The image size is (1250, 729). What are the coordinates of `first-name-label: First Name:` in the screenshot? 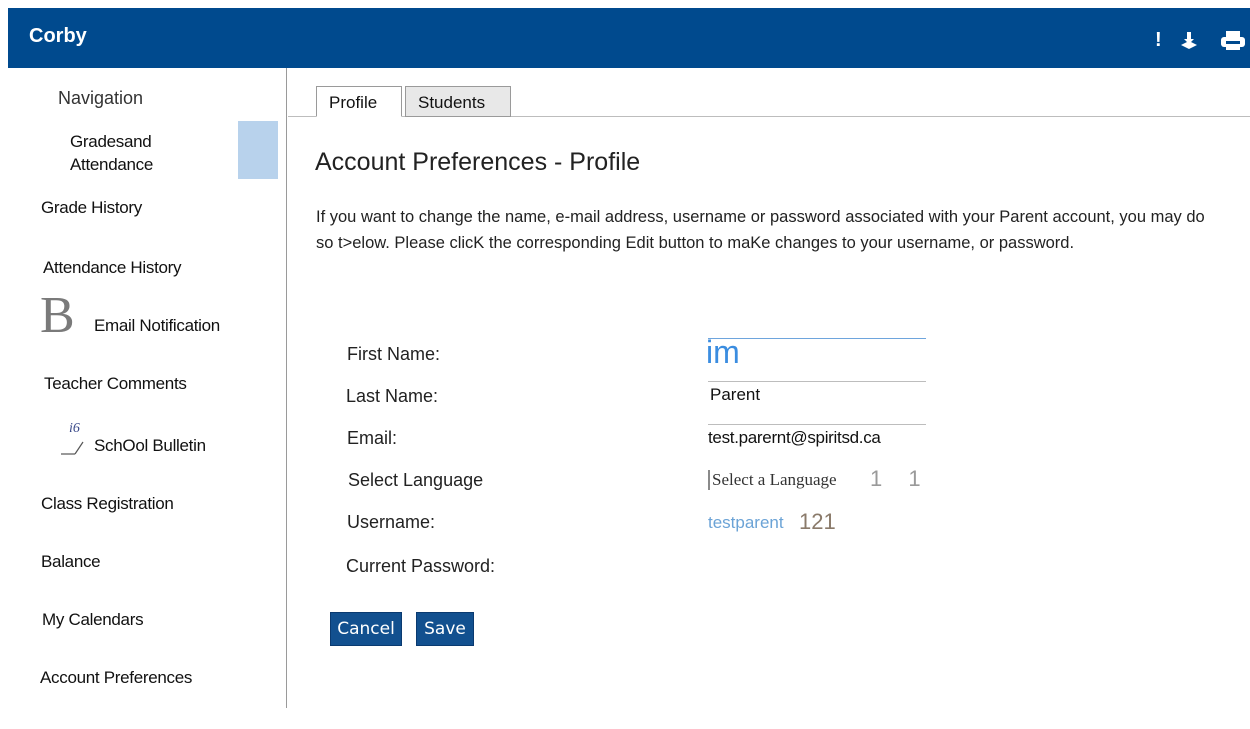 It's located at (394, 354).